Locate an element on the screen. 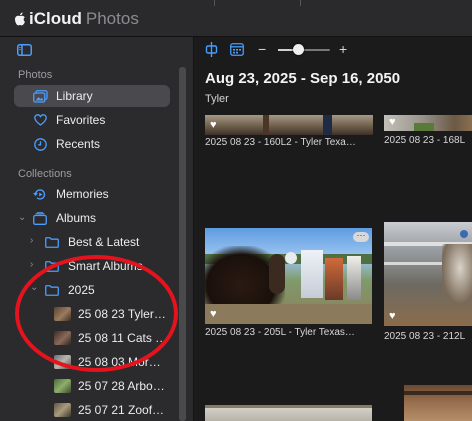  sidebar-item-label: Recents is located at coordinates (78, 144).